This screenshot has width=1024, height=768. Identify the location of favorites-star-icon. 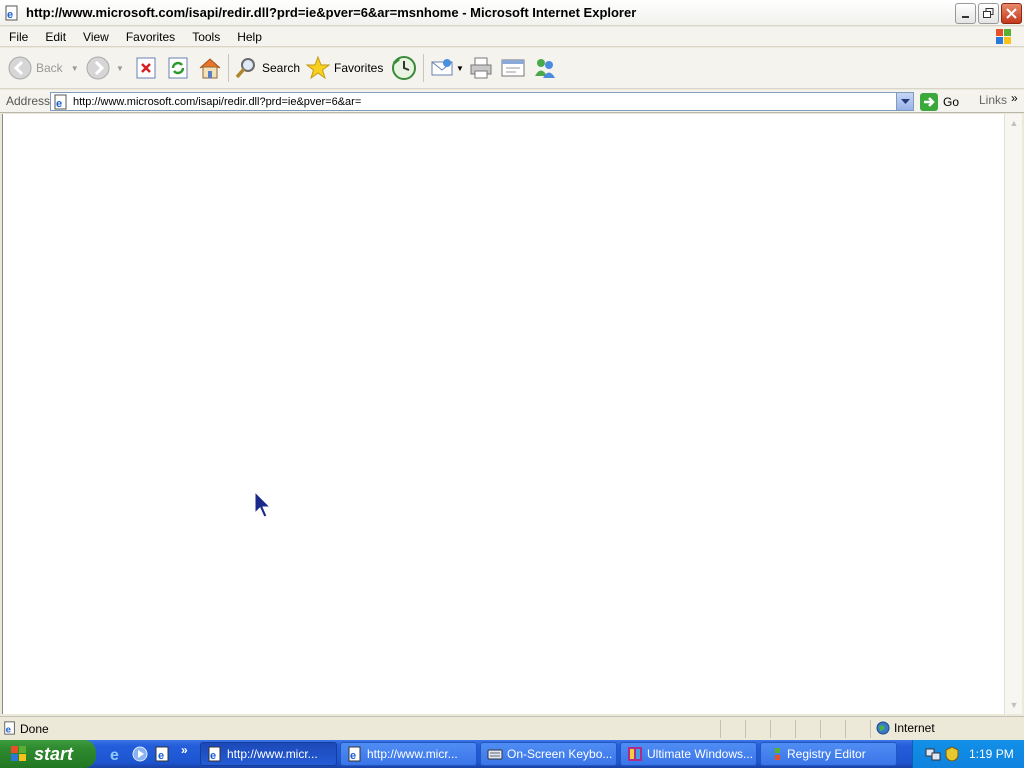
(318, 68).